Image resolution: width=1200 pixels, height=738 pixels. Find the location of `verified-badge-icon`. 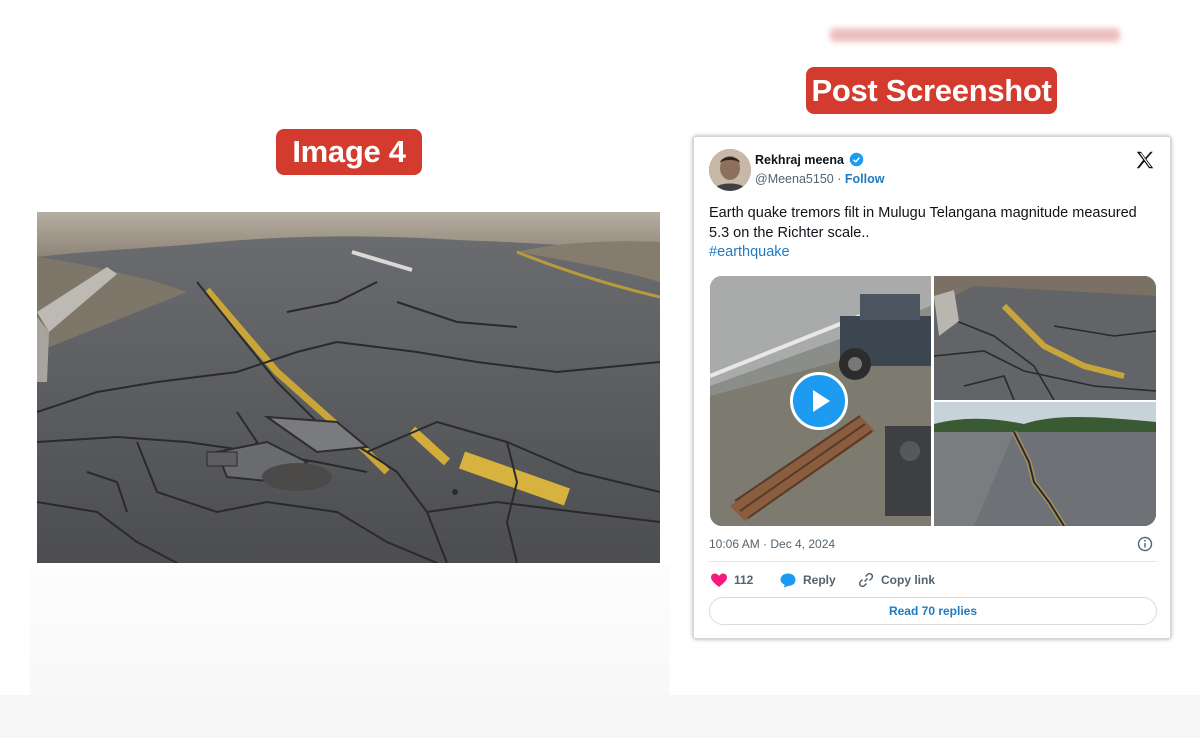

verified-badge-icon is located at coordinates (856, 159).